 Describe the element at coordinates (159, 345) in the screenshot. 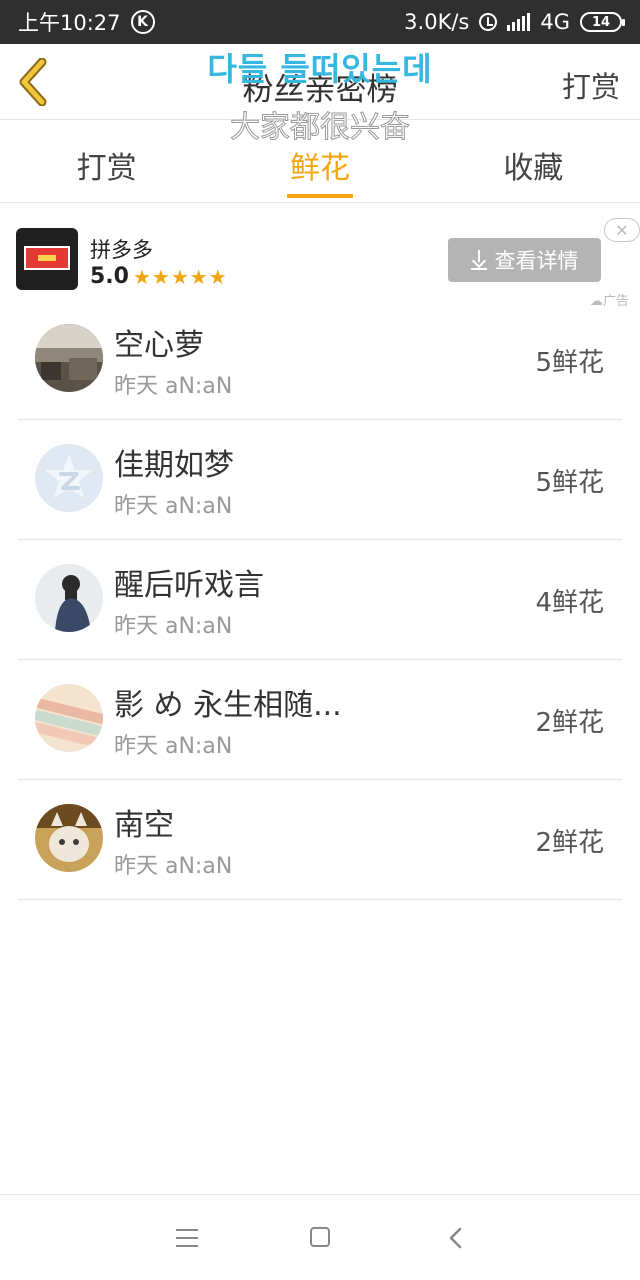

I see `list-item-name: 空心萝` at that location.